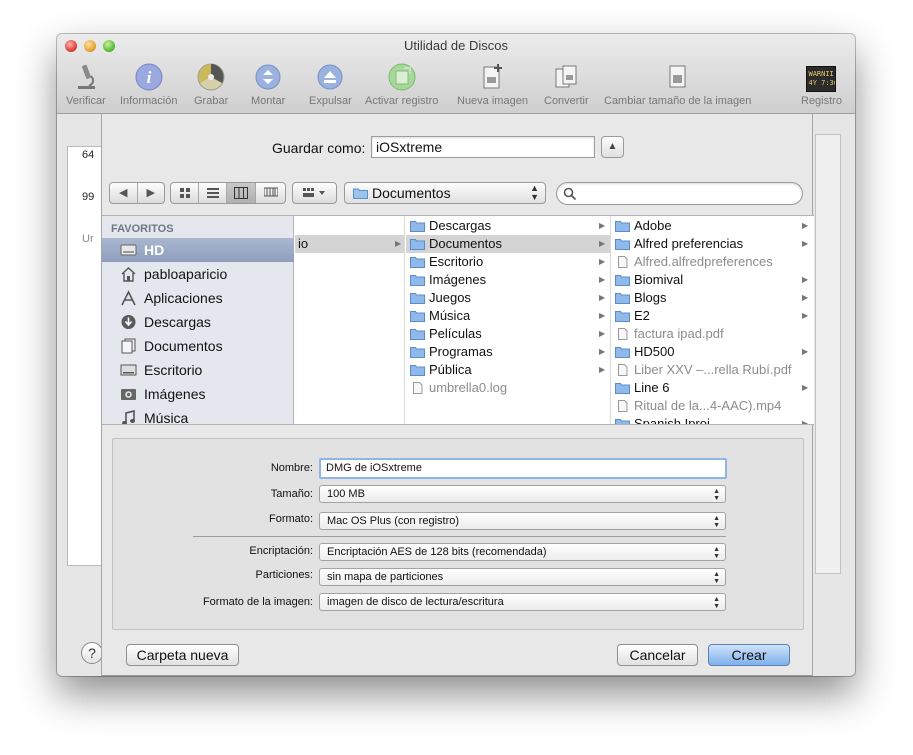 The height and width of the screenshot is (755, 913). I want to click on arrange-button, so click(314, 193).